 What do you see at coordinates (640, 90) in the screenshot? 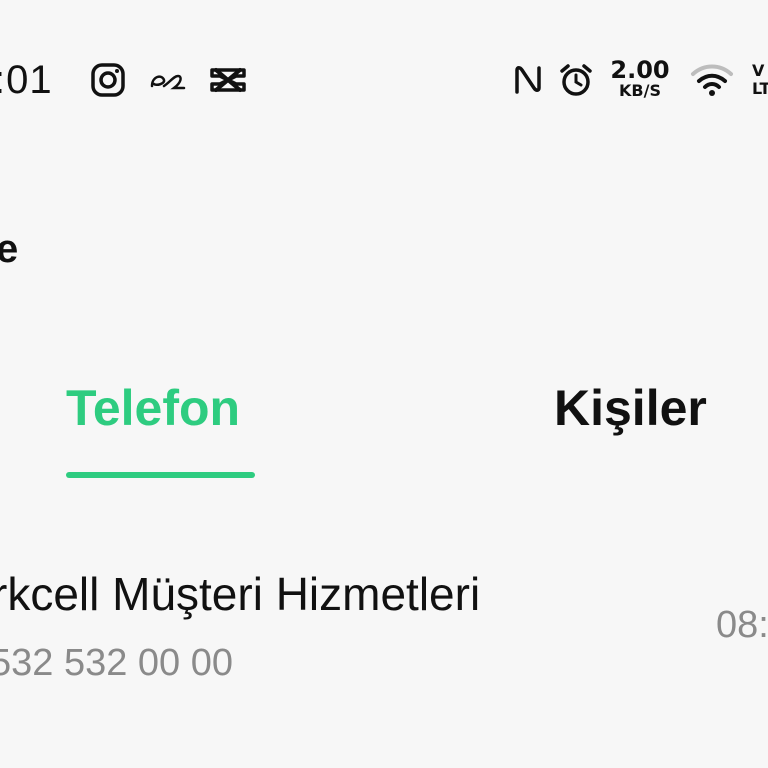
I see `network-speed-unit: KB/S` at bounding box center [640, 90].